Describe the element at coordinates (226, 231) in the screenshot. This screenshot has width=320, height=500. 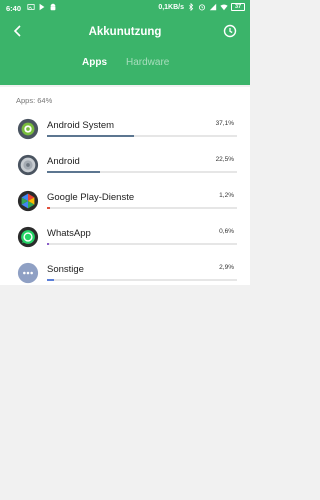
I see `app-percent: 0,6%` at that location.